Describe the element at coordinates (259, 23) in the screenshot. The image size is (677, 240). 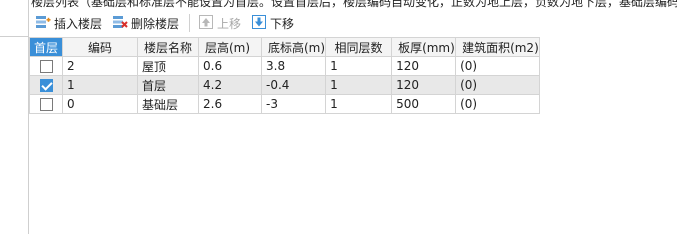
I see `arrow-down-icon` at that location.